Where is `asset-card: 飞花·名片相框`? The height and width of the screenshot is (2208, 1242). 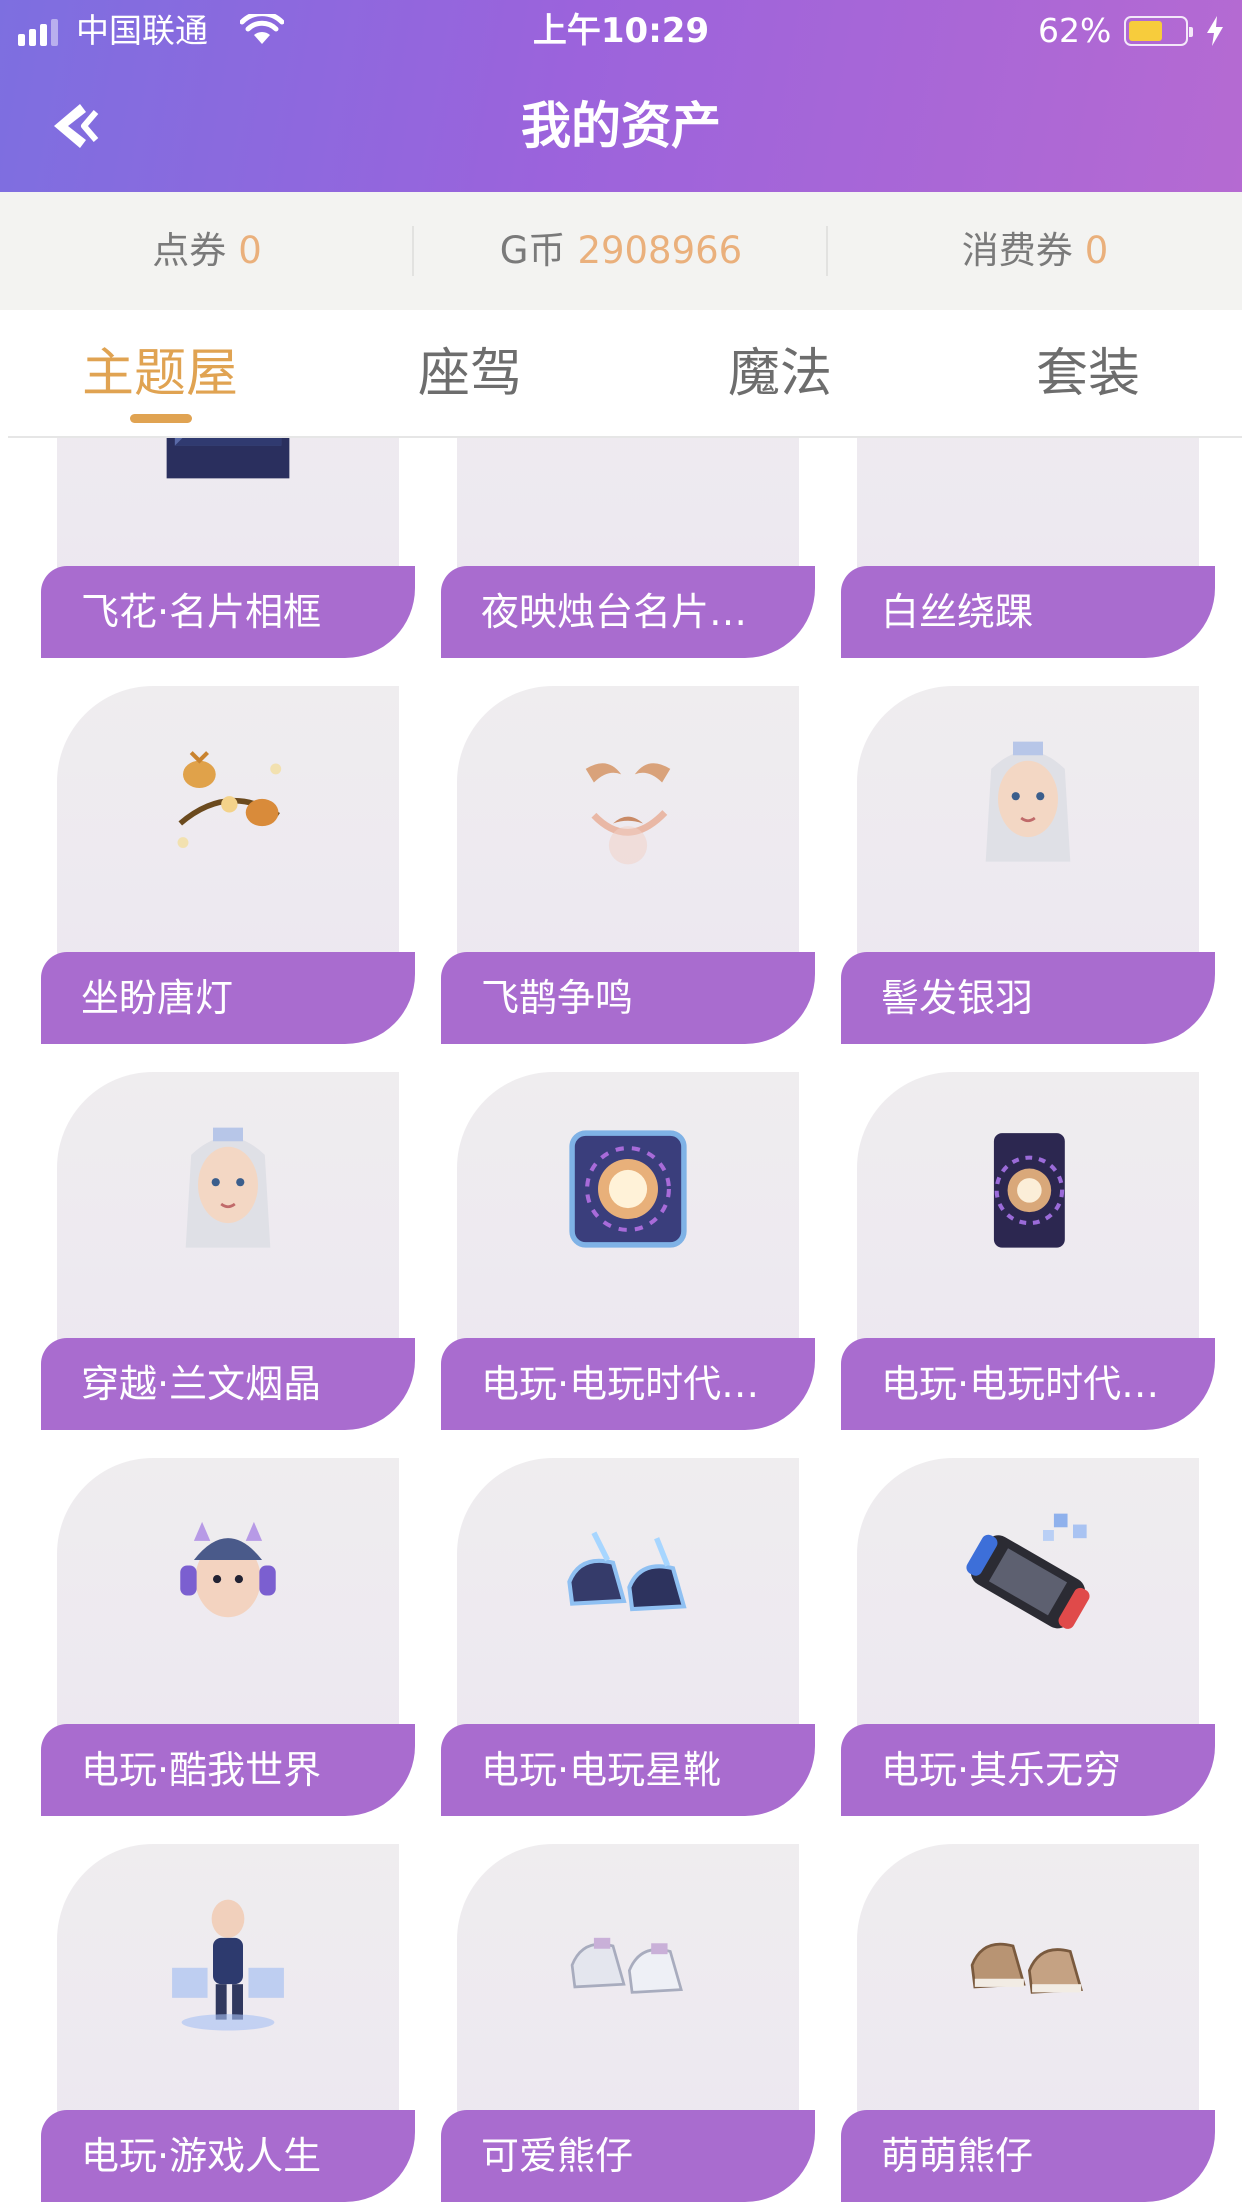 asset-card: 飞花·名片相框 is located at coordinates (228, 548).